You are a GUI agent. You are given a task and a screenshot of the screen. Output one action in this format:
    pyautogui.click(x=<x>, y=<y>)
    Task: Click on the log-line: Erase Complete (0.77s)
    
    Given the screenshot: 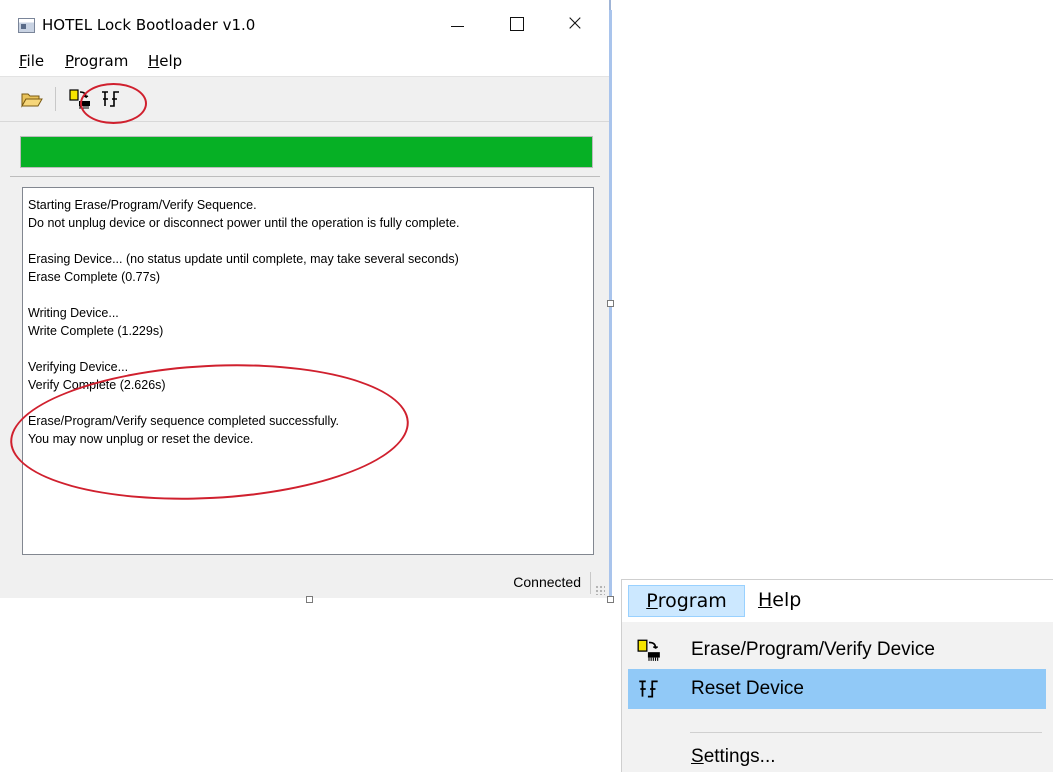 What is the action you would take?
    pyautogui.click(x=94, y=277)
    